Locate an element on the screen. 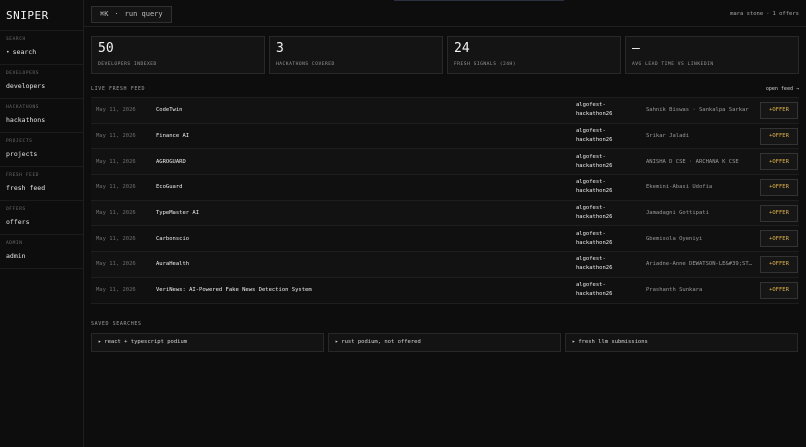  stat-card-developers: 50 DEVELOPERS INDEXED is located at coordinates (178, 55).